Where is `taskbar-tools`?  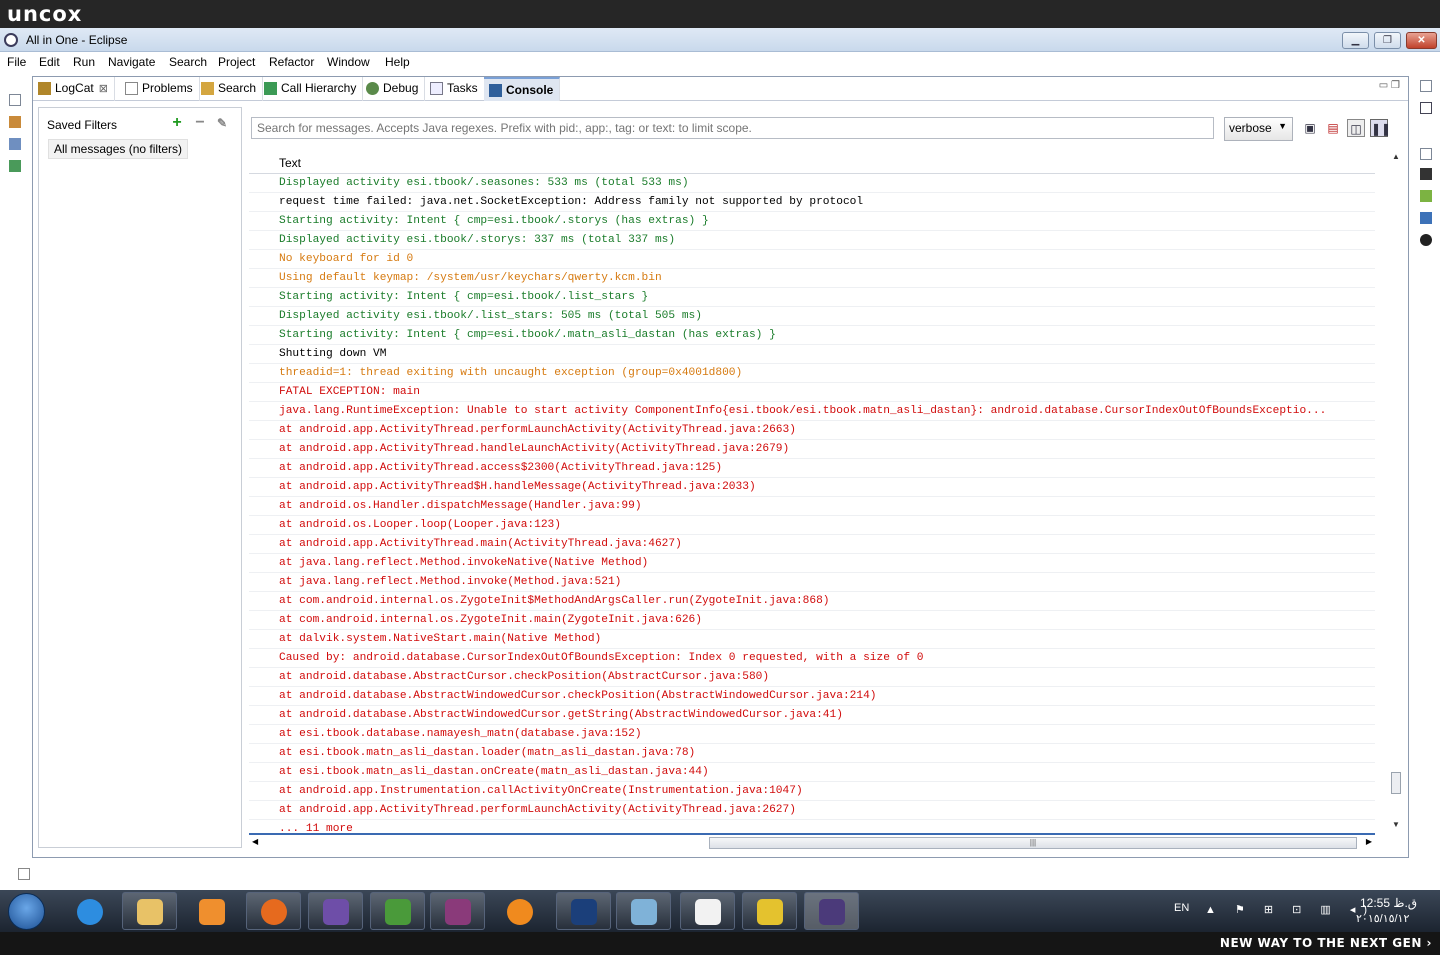 taskbar-tools is located at coordinates (769, 911).